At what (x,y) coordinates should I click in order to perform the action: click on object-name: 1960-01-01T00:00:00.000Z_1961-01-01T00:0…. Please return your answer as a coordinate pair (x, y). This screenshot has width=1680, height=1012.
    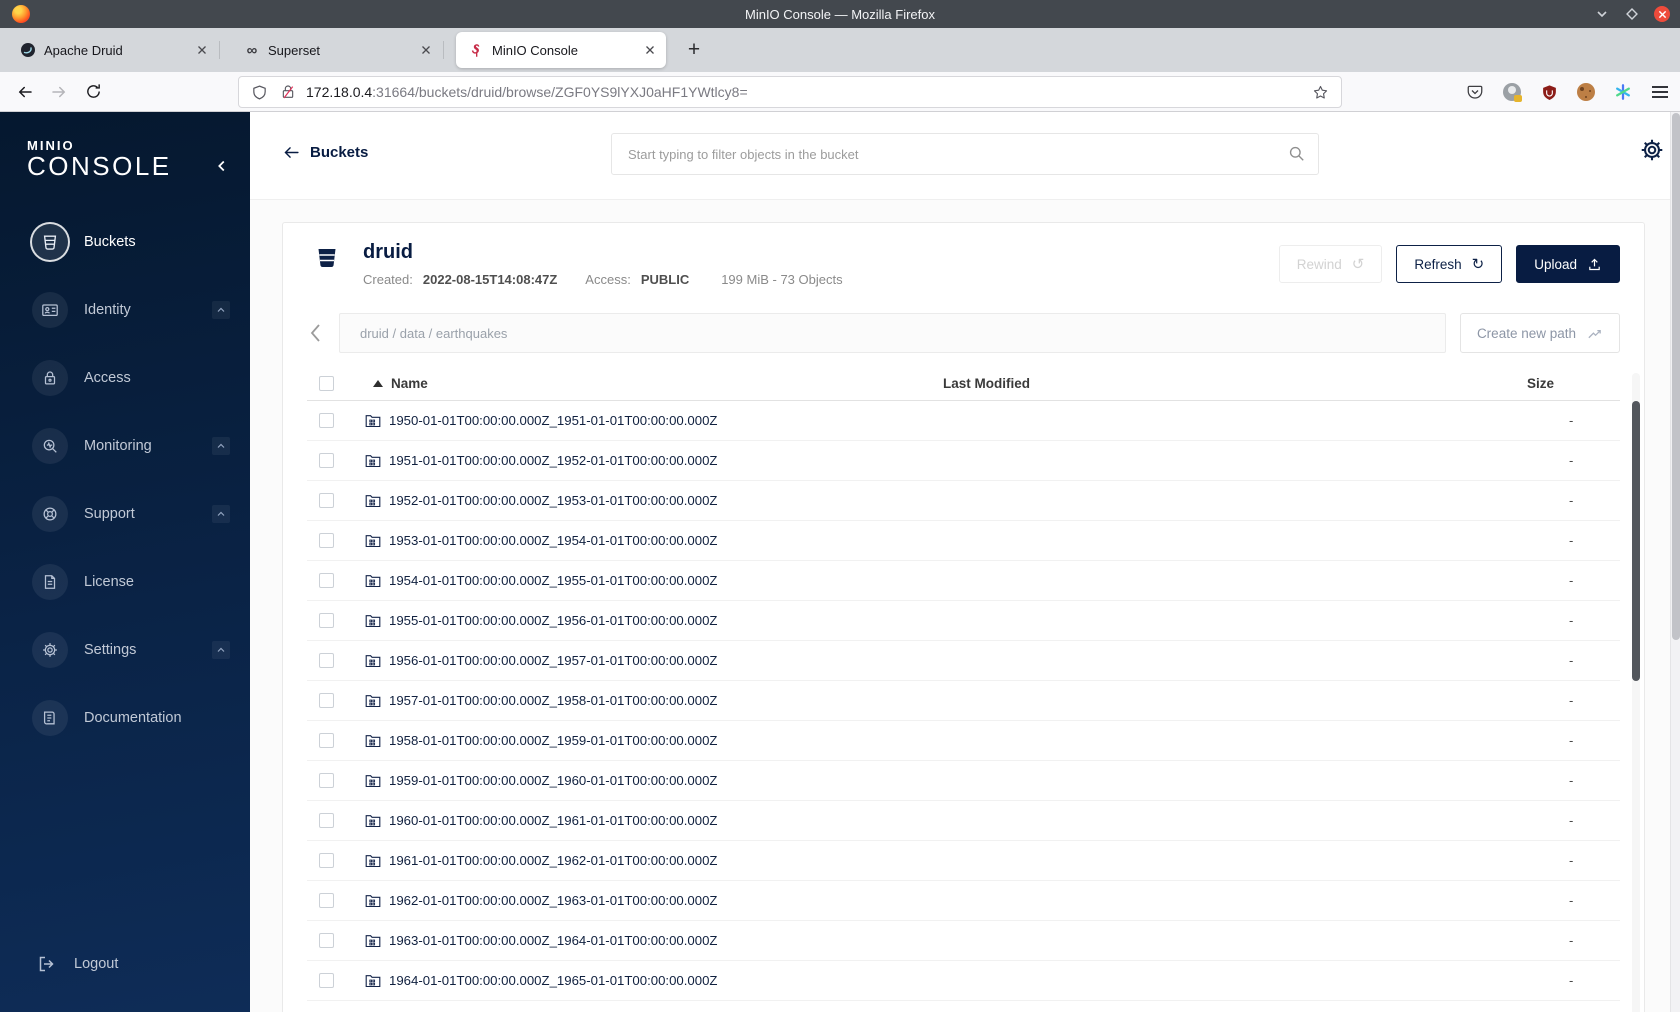
    Looking at the image, I should click on (553, 820).